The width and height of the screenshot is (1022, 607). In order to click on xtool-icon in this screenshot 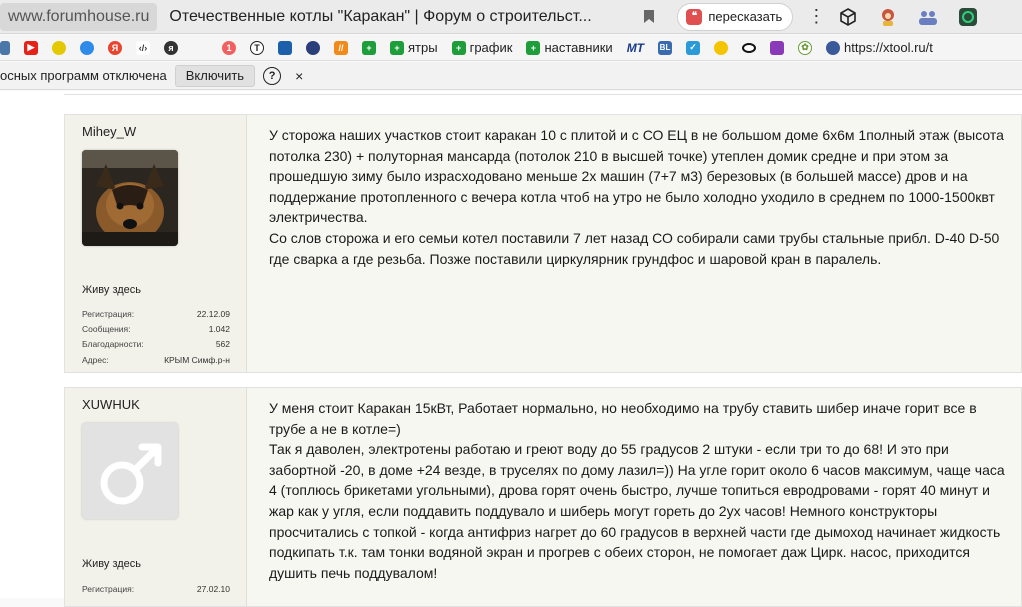, I will do `click(833, 47)`.